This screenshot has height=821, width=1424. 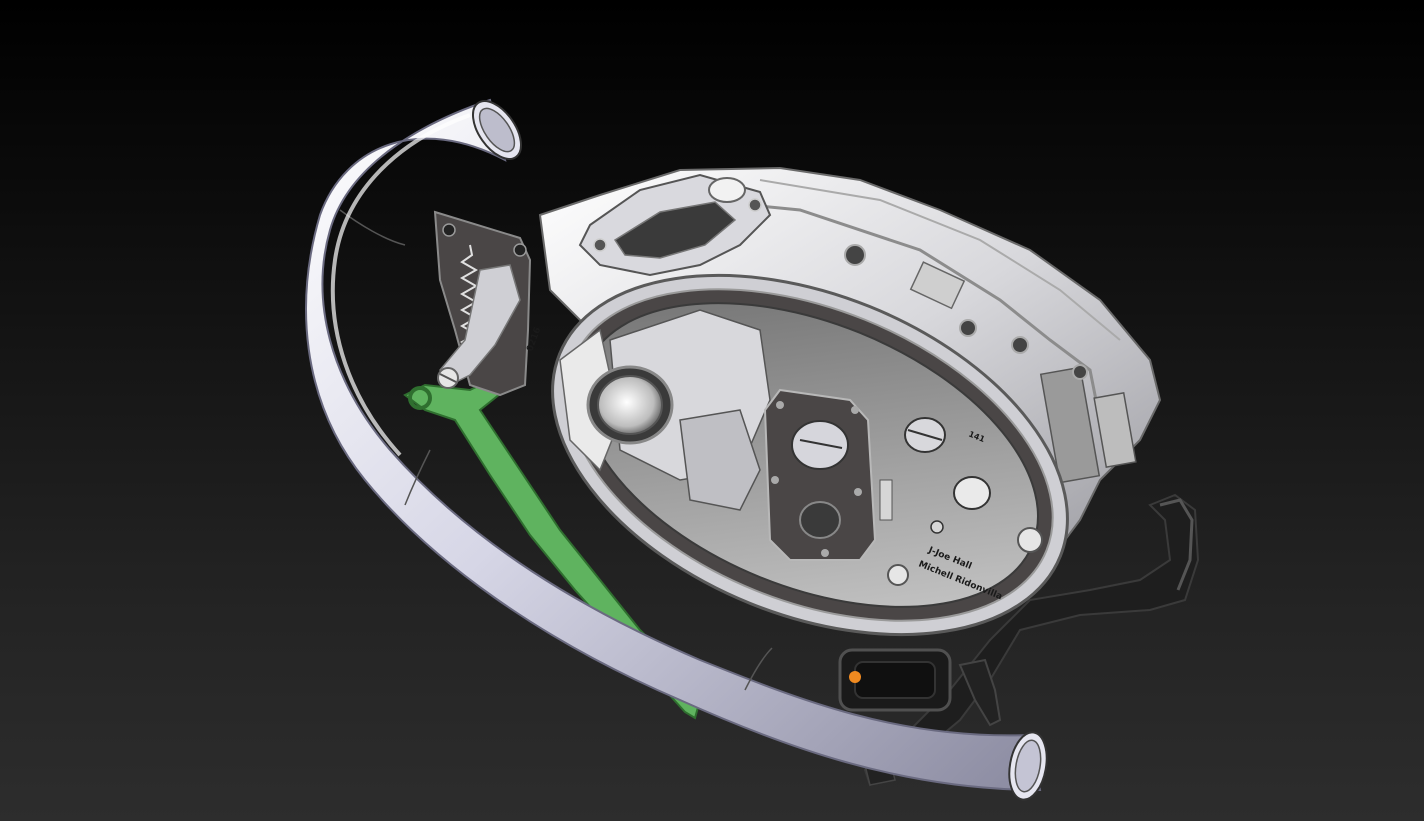 What do you see at coordinates (482, 303) in the screenshot?
I see `mounting-plate` at bounding box center [482, 303].